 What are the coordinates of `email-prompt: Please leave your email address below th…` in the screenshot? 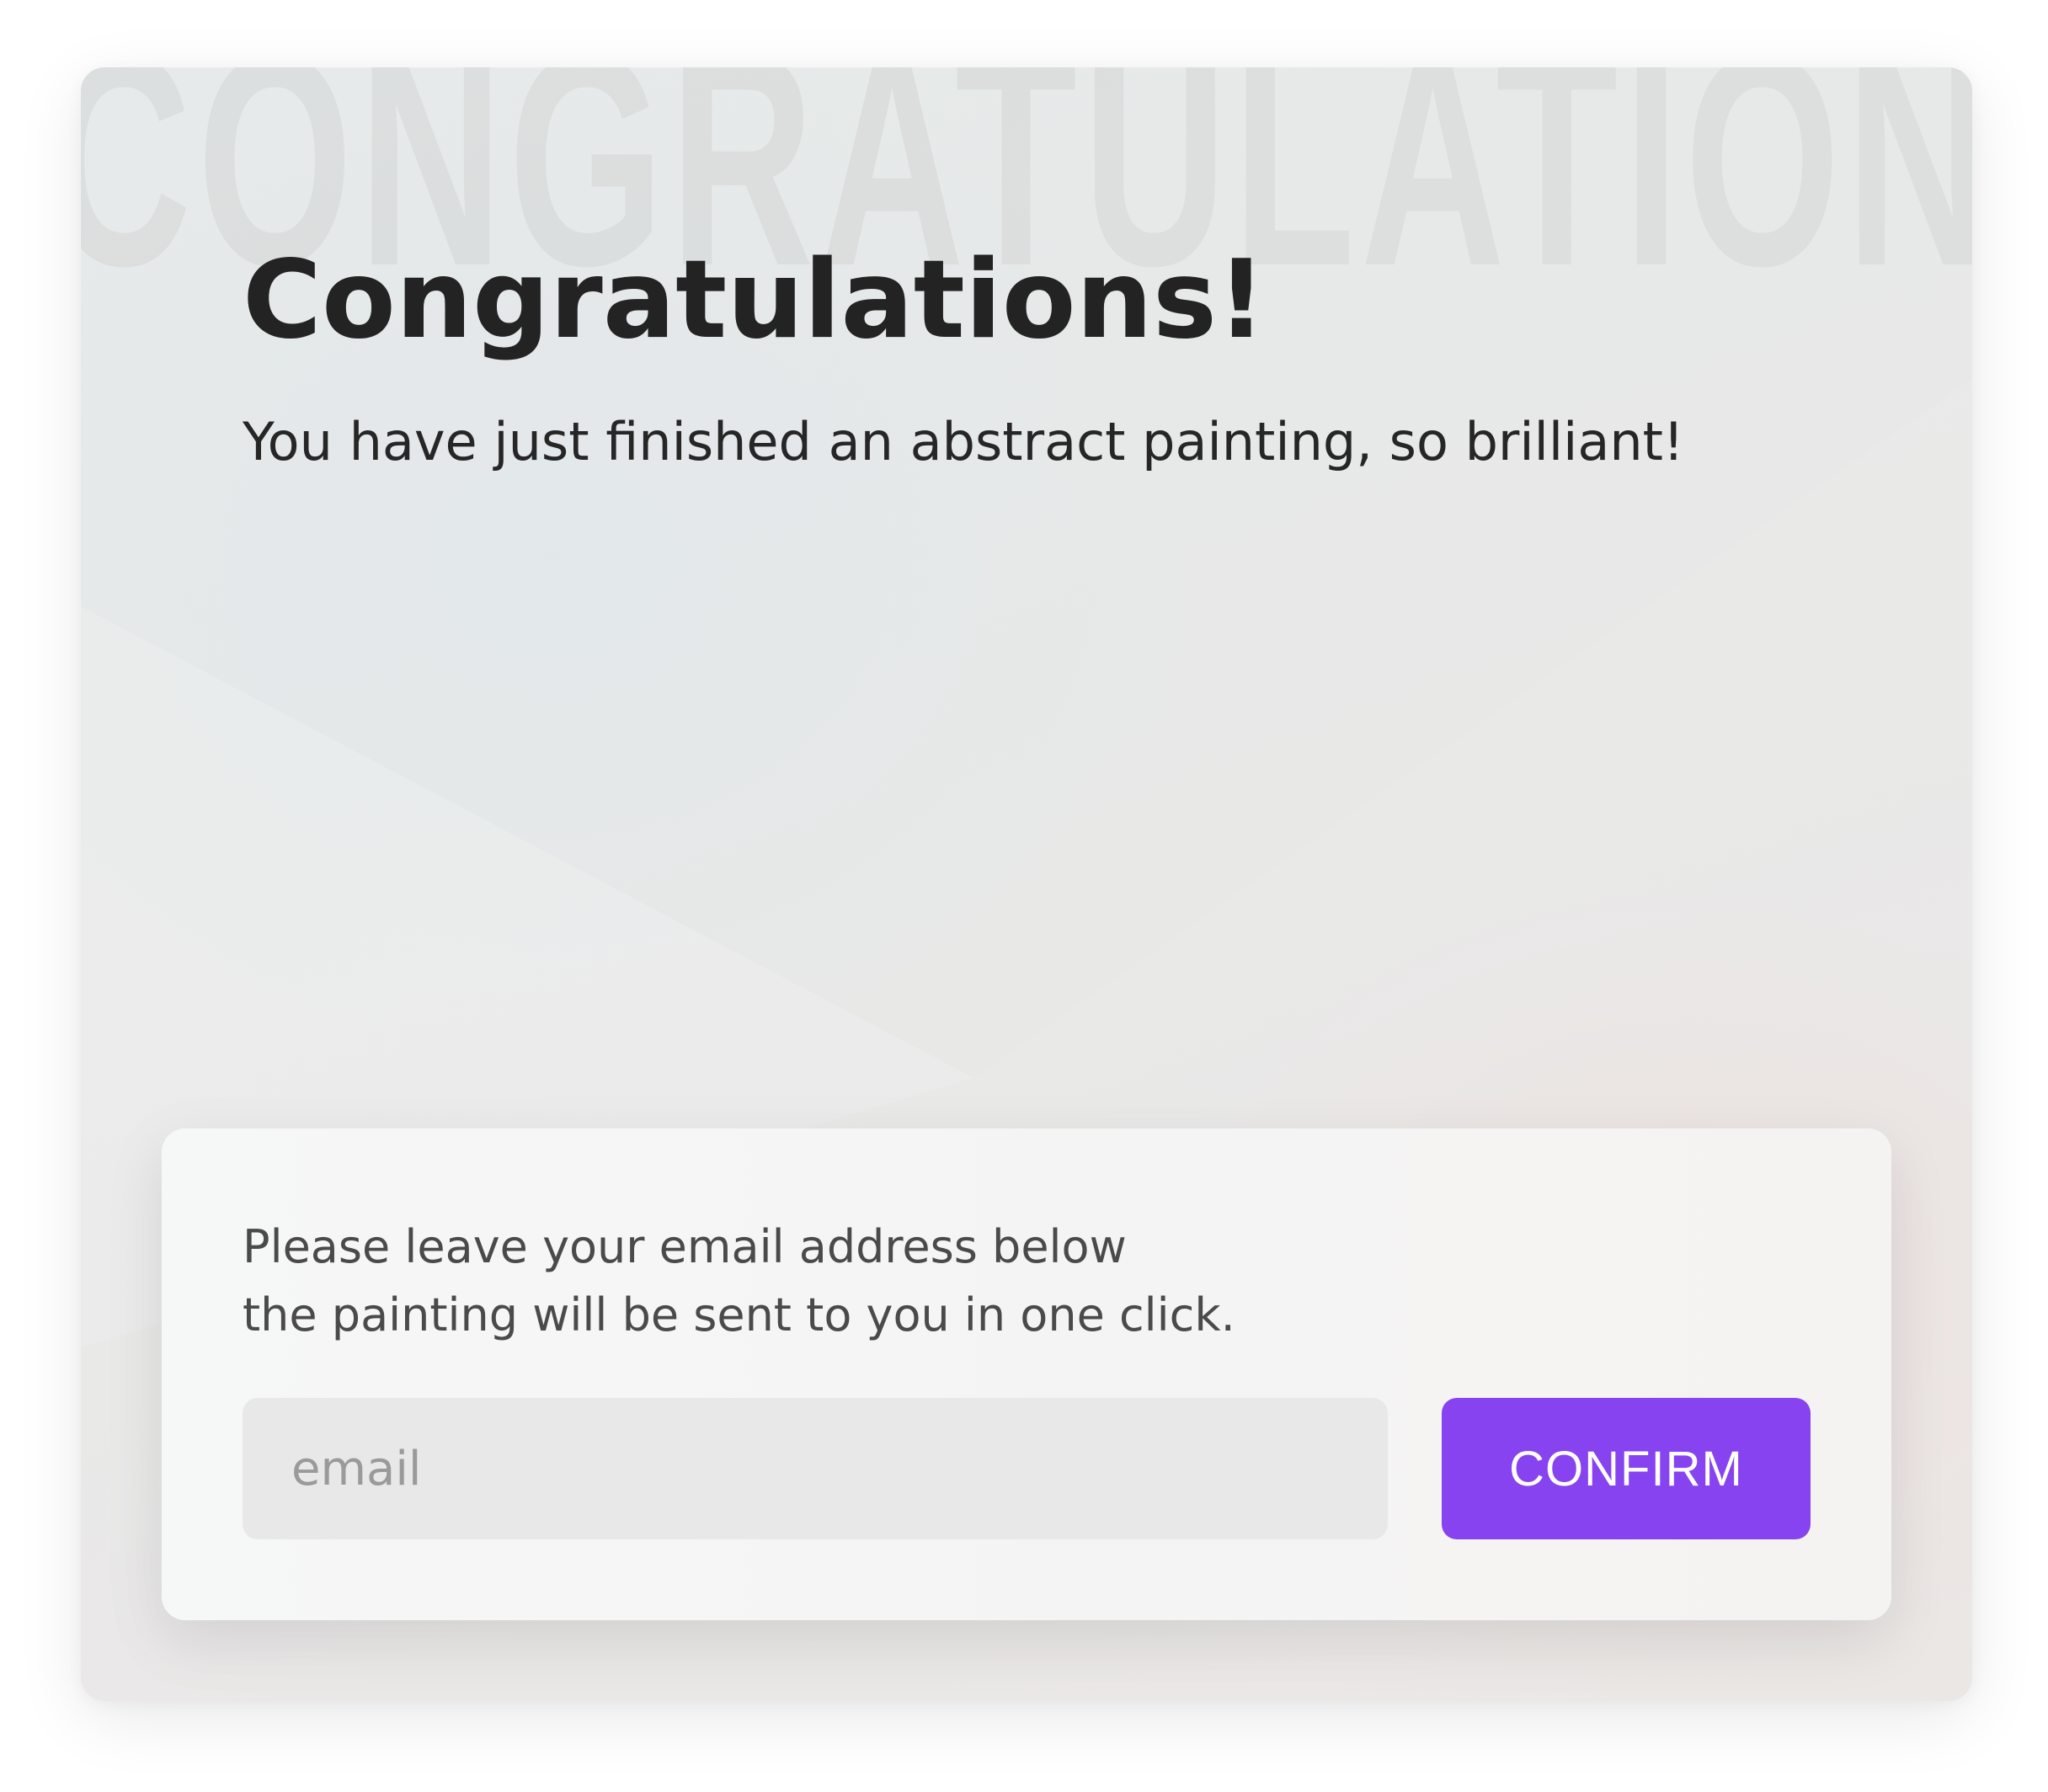 It's located at (739, 1281).